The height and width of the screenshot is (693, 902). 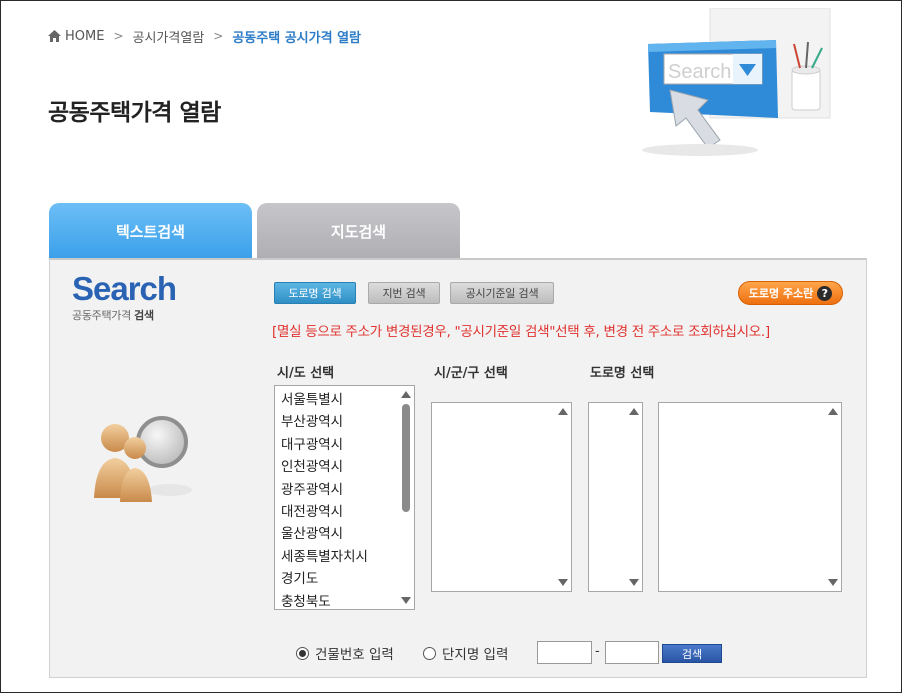 What do you see at coordinates (113, 315) in the screenshot?
I see `search-logo-sub: 공동주택가격 검색` at bounding box center [113, 315].